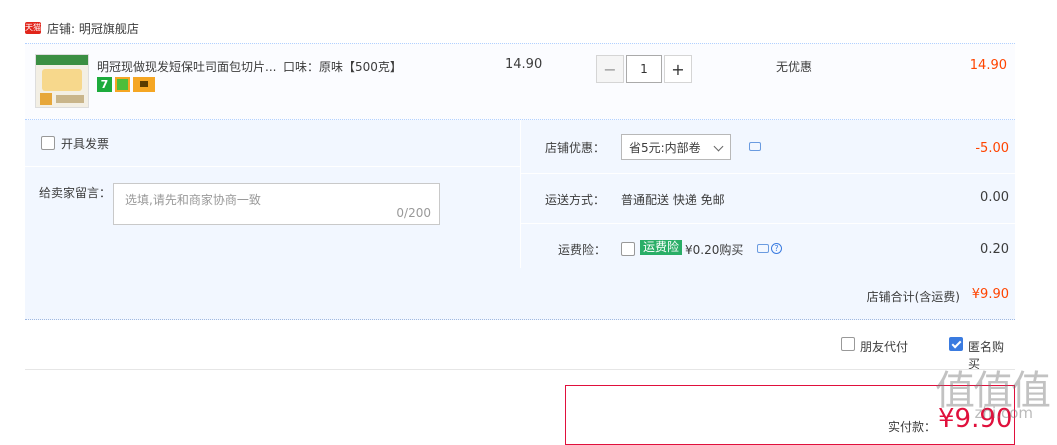 This screenshot has height=445, width=1057. I want to click on watermark-site: zhi.com, so click(1003, 413).